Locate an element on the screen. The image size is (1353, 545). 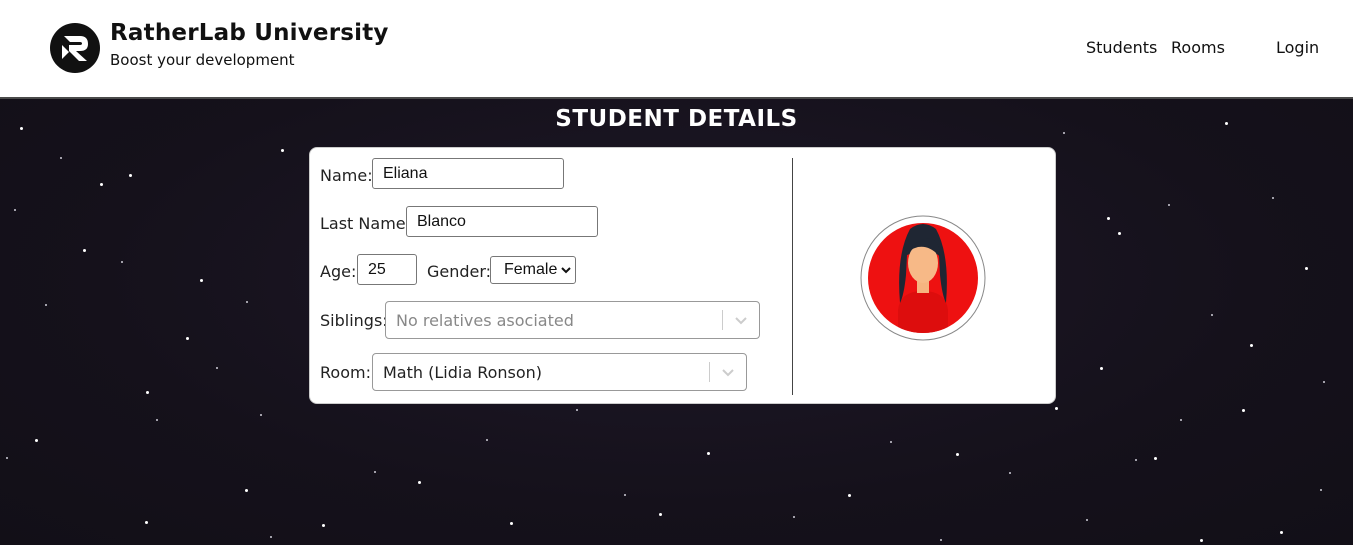
age-label: Age: is located at coordinates (338, 271).